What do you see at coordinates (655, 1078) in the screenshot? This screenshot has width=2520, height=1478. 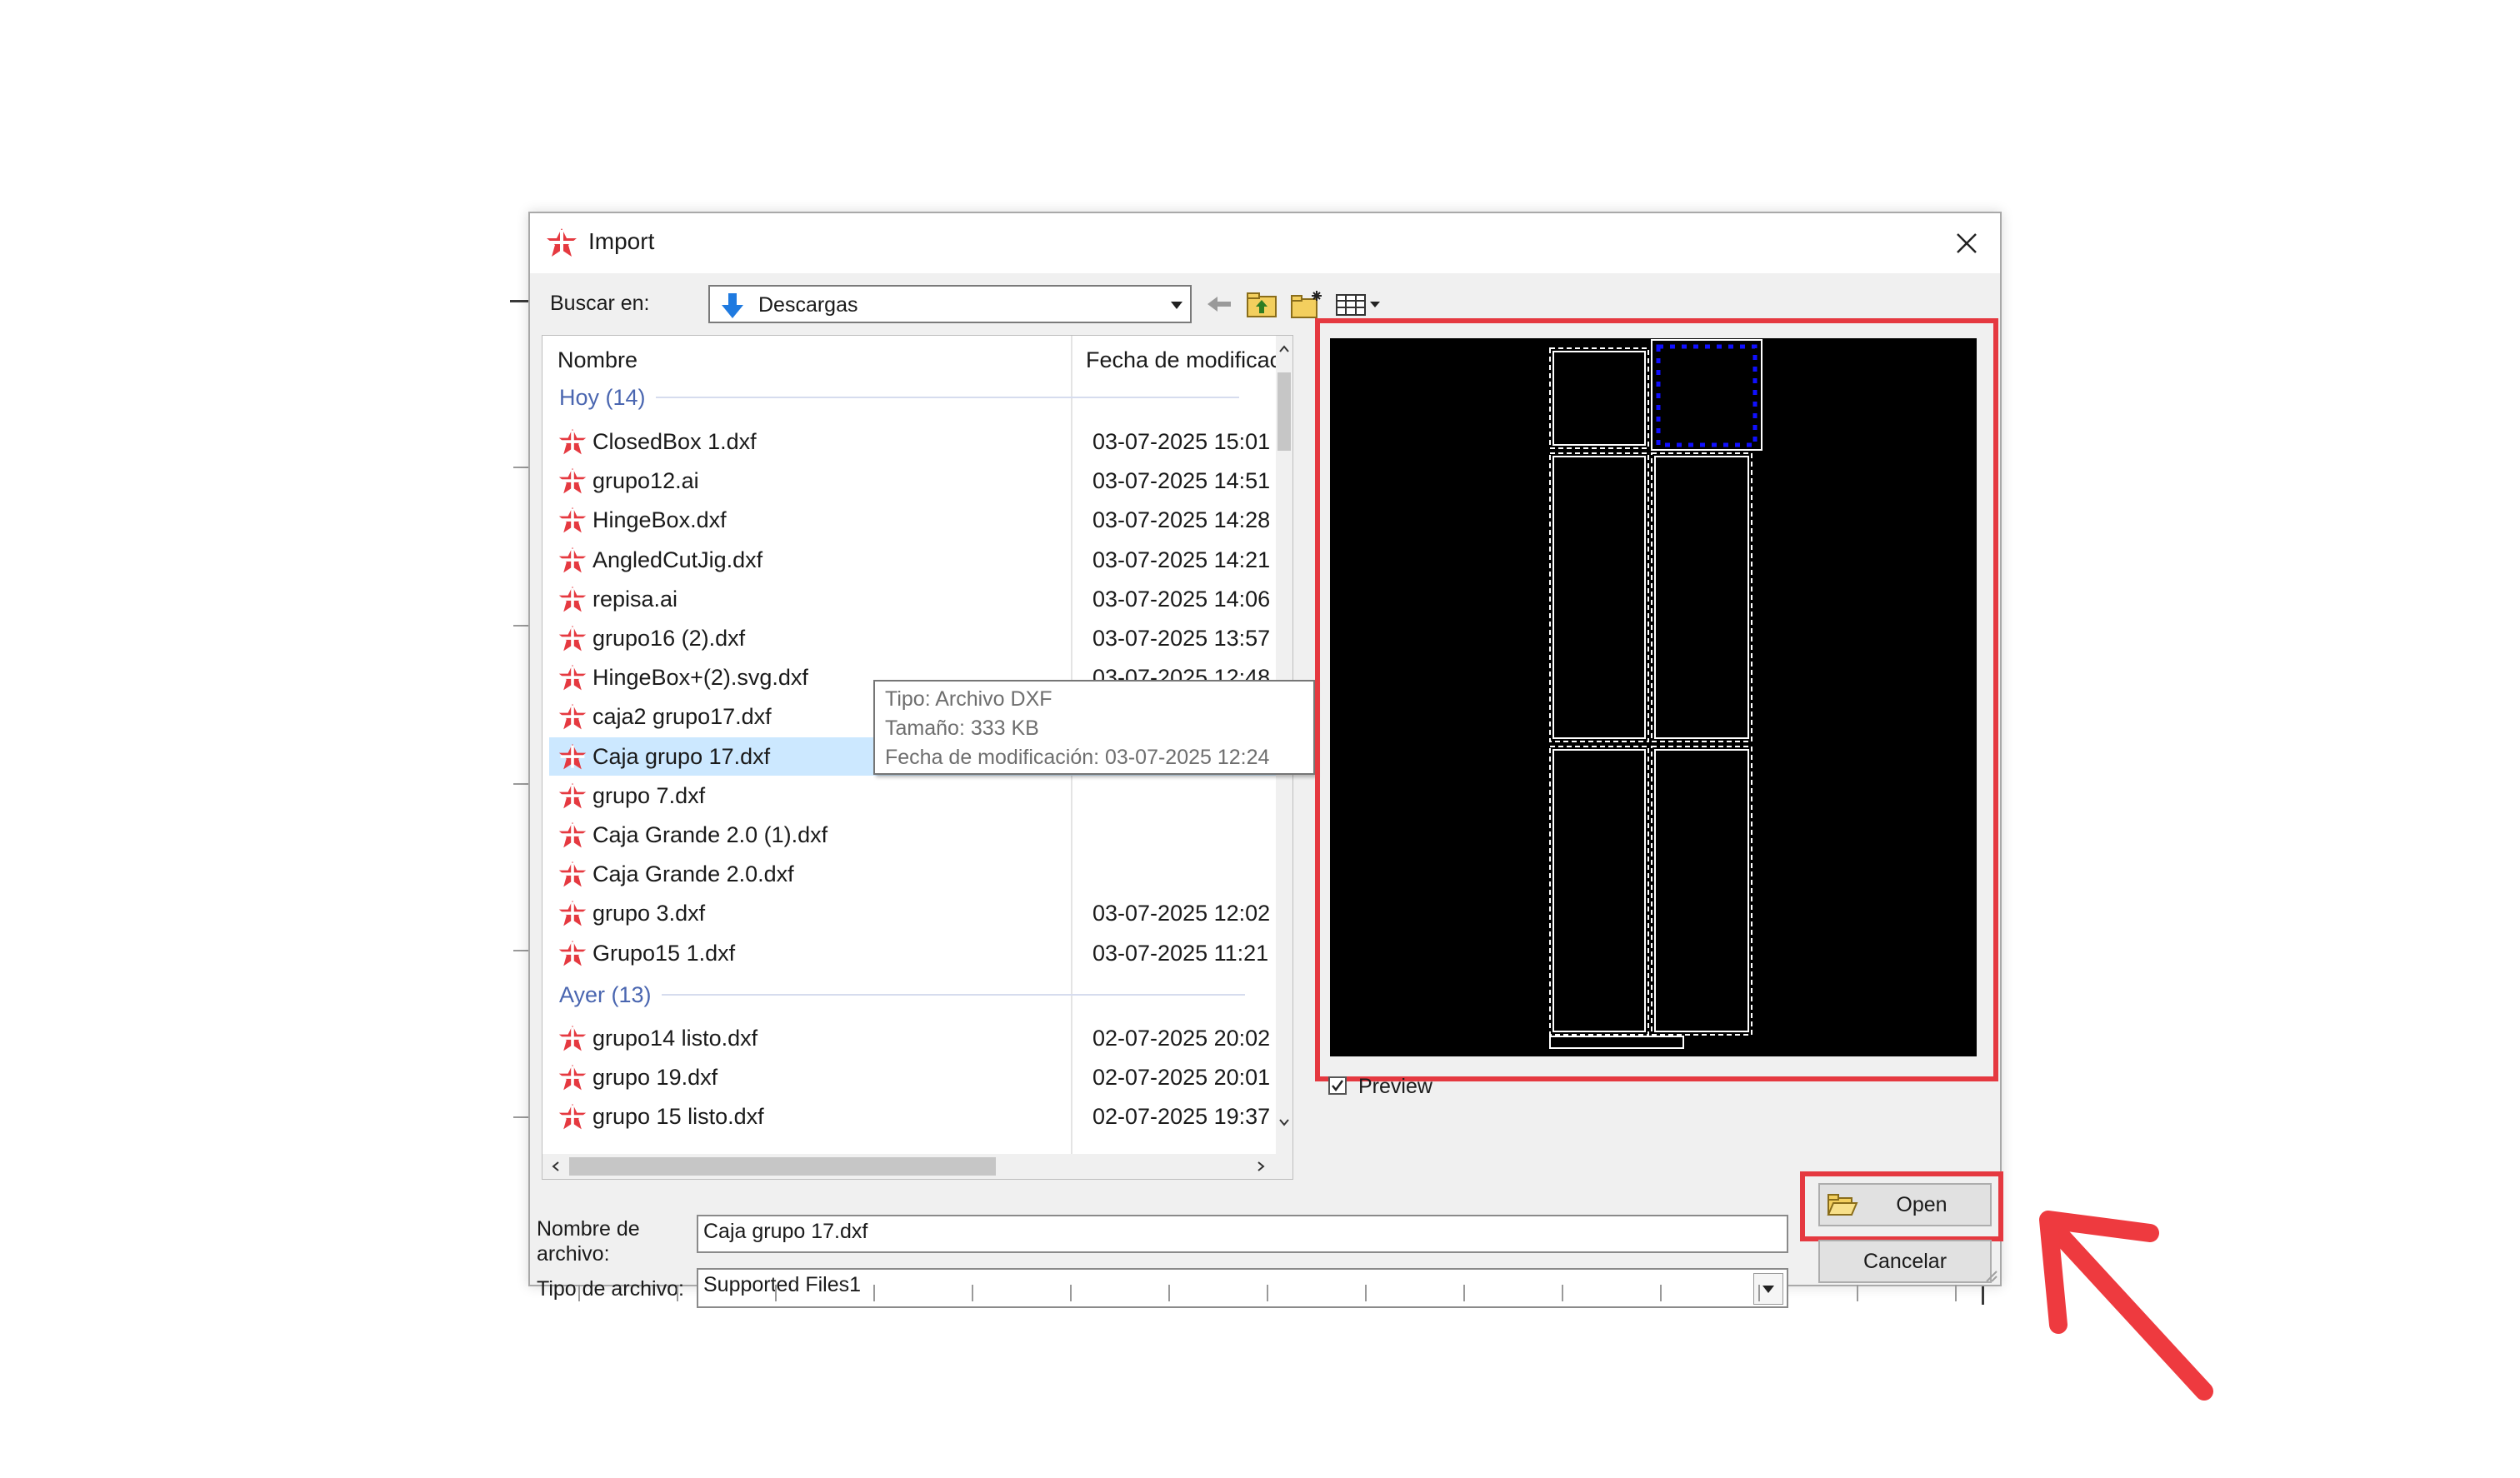 I see `file-name: grupo 19.dxf` at bounding box center [655, 1078].